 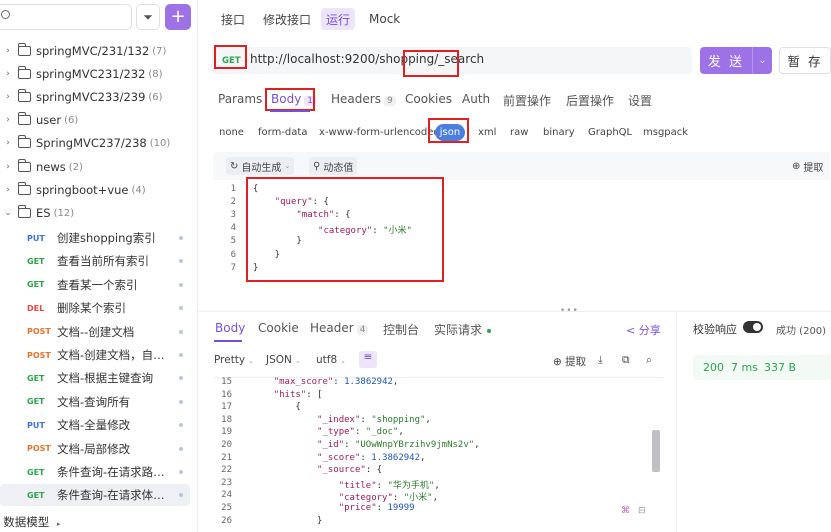 I want to click on sidebar-folder: › springboot+vue (4), so click(x=99, y=190).